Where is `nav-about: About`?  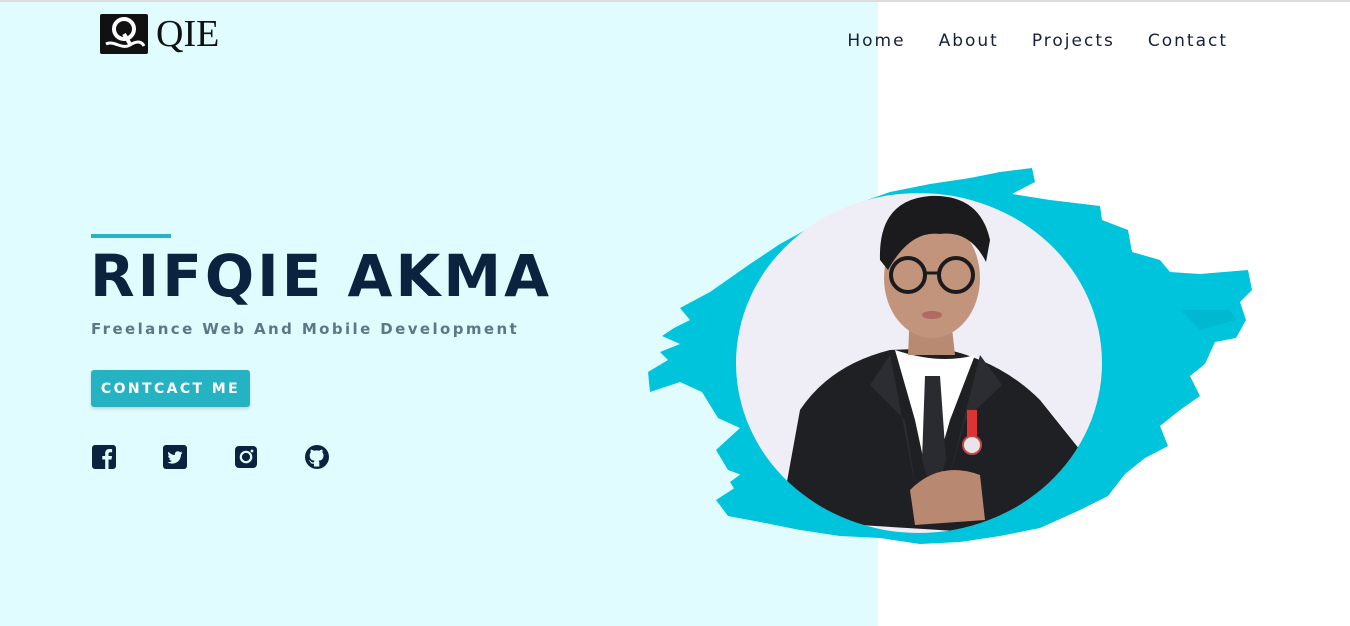 nav-about: About is located at coordinates (969, 41).